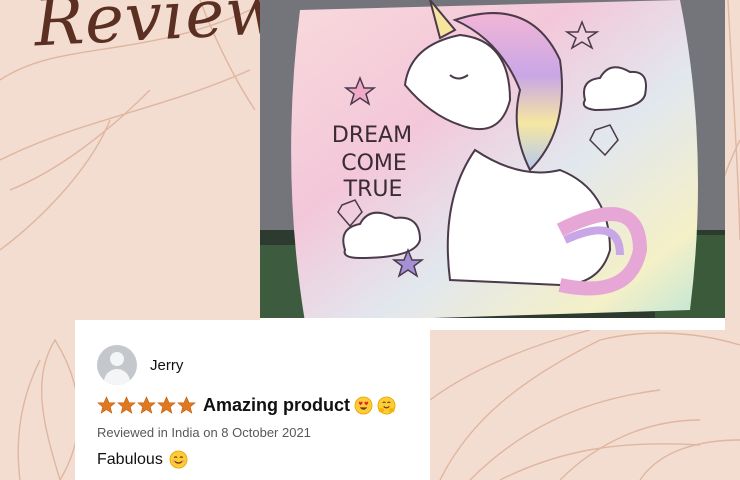 The image size is (740, 480). I want to click on pillow-text-line-1: DREAM, so click(372, 135).